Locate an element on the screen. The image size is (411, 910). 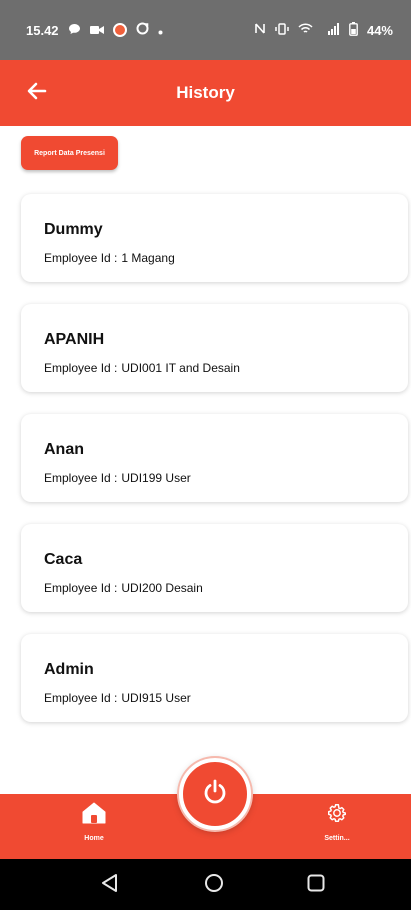
employee-id-value: UDI200 Desain is located at coordinates (162, 588).